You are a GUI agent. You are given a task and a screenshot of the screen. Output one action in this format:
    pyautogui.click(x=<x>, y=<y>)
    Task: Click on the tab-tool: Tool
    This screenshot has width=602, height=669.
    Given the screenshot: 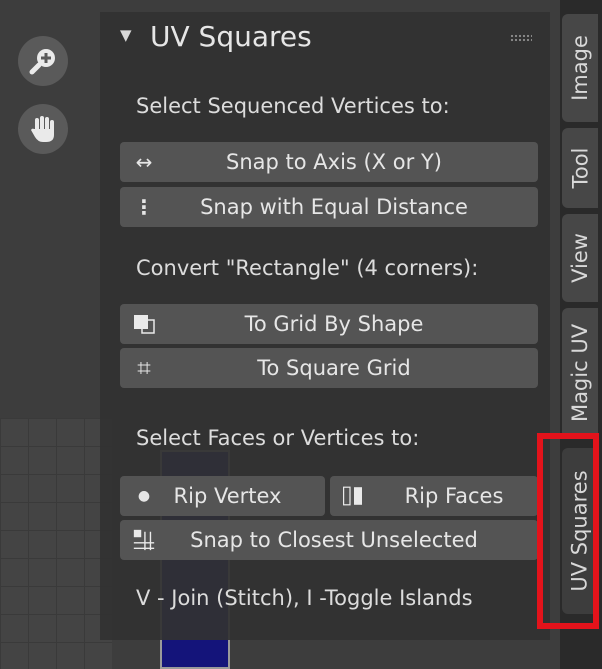 What is the action you would take?
    pyautogui.click(x=580, y=168)
    